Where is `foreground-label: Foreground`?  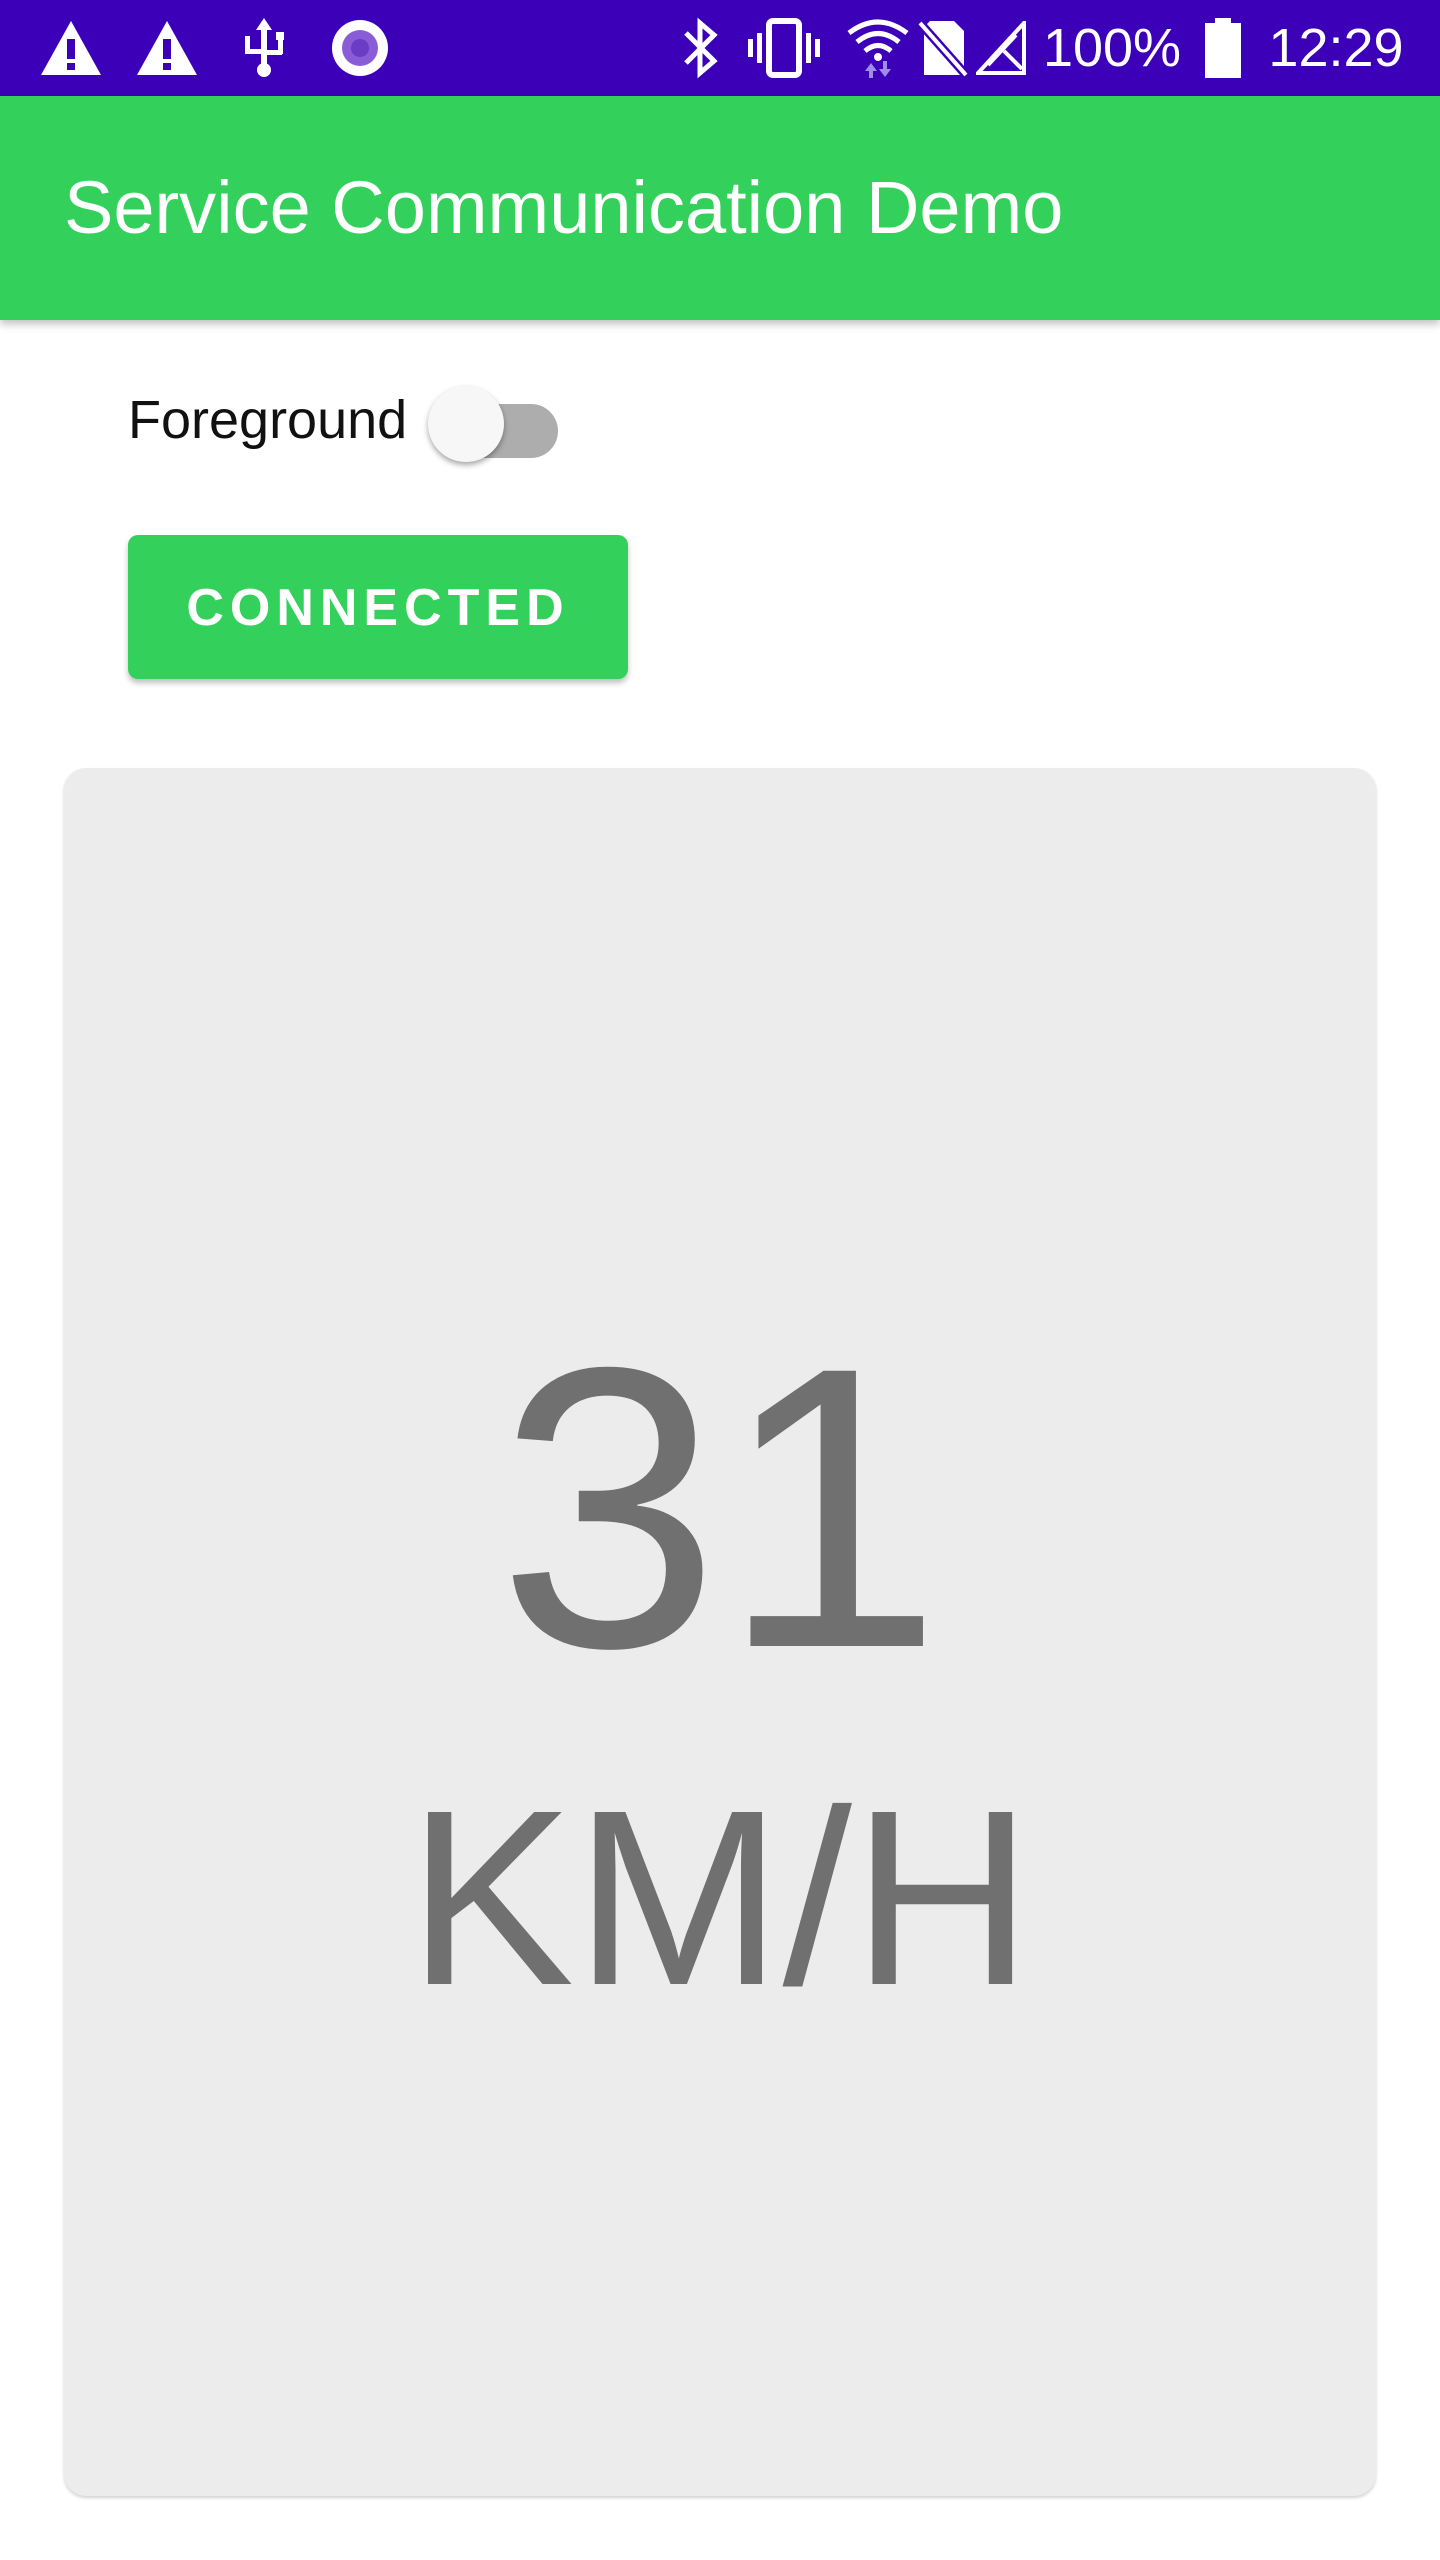 foreground-label: Foreground is located at coordinates (268, 420).